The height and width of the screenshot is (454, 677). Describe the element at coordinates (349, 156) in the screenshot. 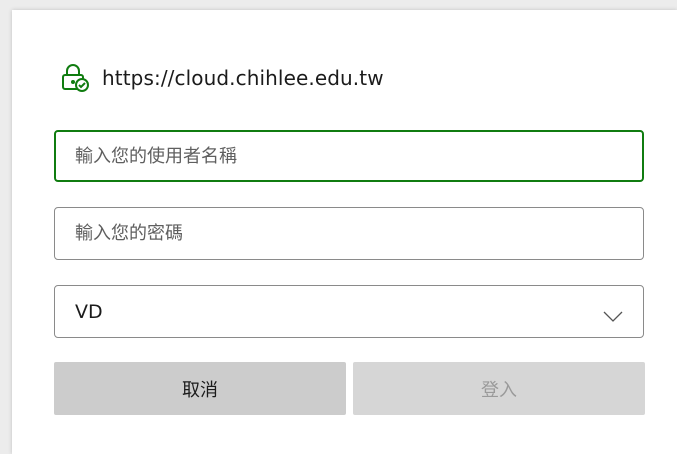

I see `username-input` at that location.